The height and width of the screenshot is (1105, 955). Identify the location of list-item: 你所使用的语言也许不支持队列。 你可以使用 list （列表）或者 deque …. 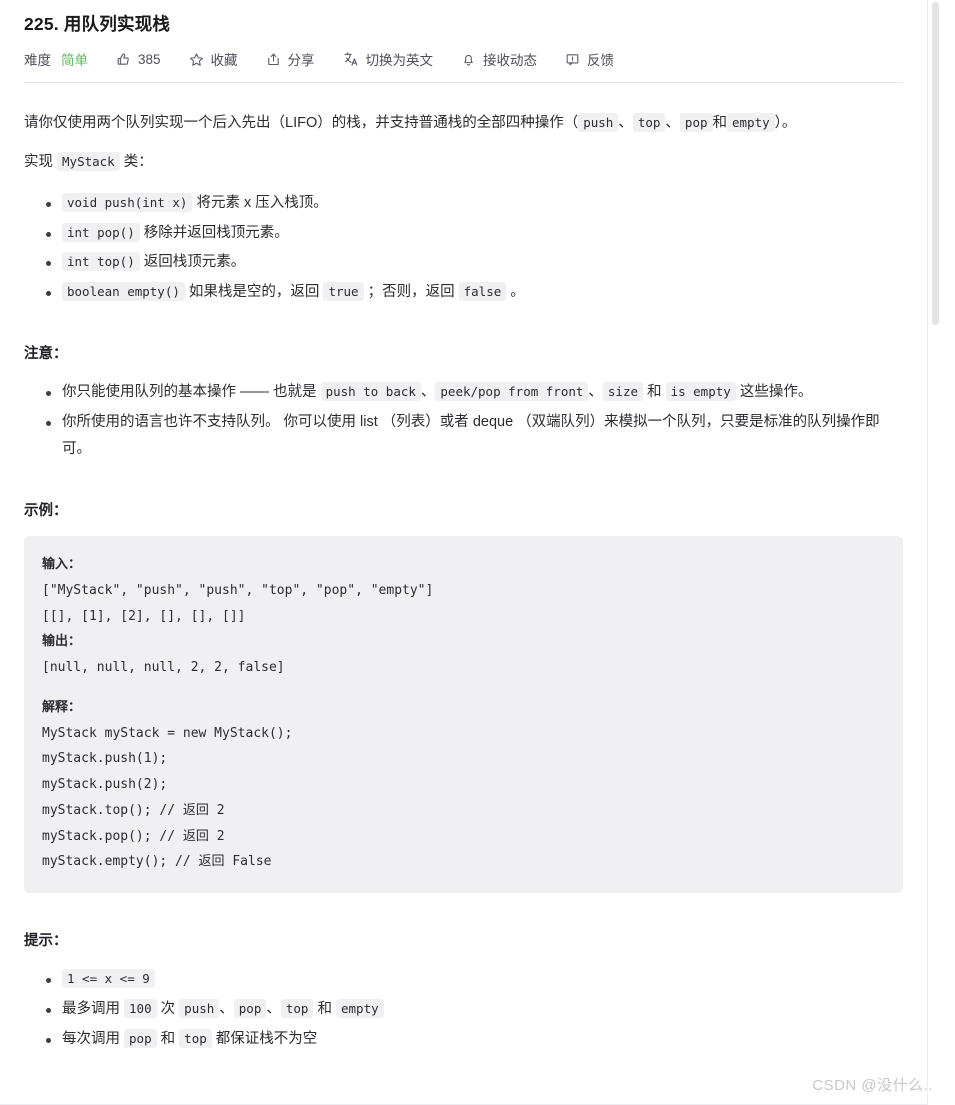
(474, 436).